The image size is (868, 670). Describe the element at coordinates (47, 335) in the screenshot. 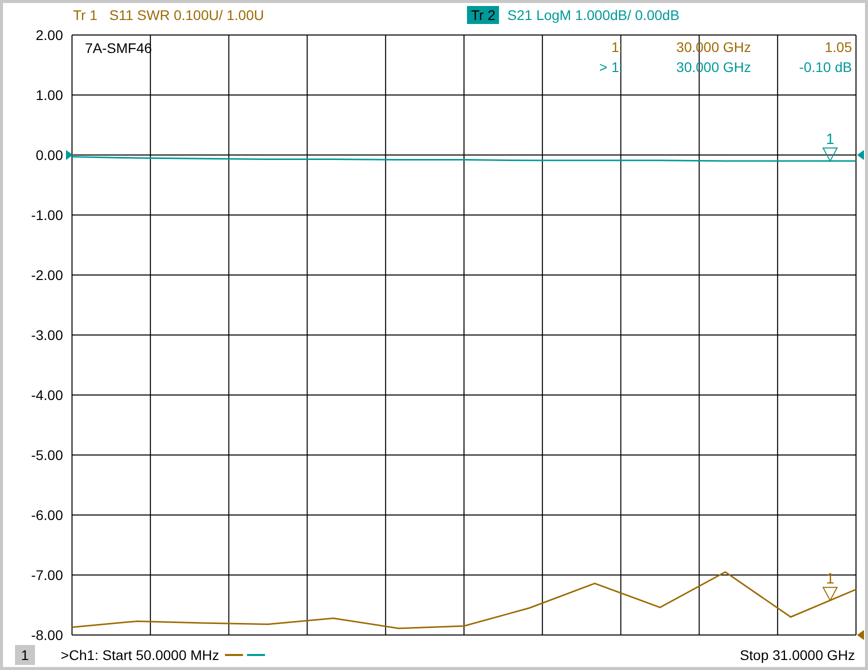

I see `tick-label: -3.00` at that location.